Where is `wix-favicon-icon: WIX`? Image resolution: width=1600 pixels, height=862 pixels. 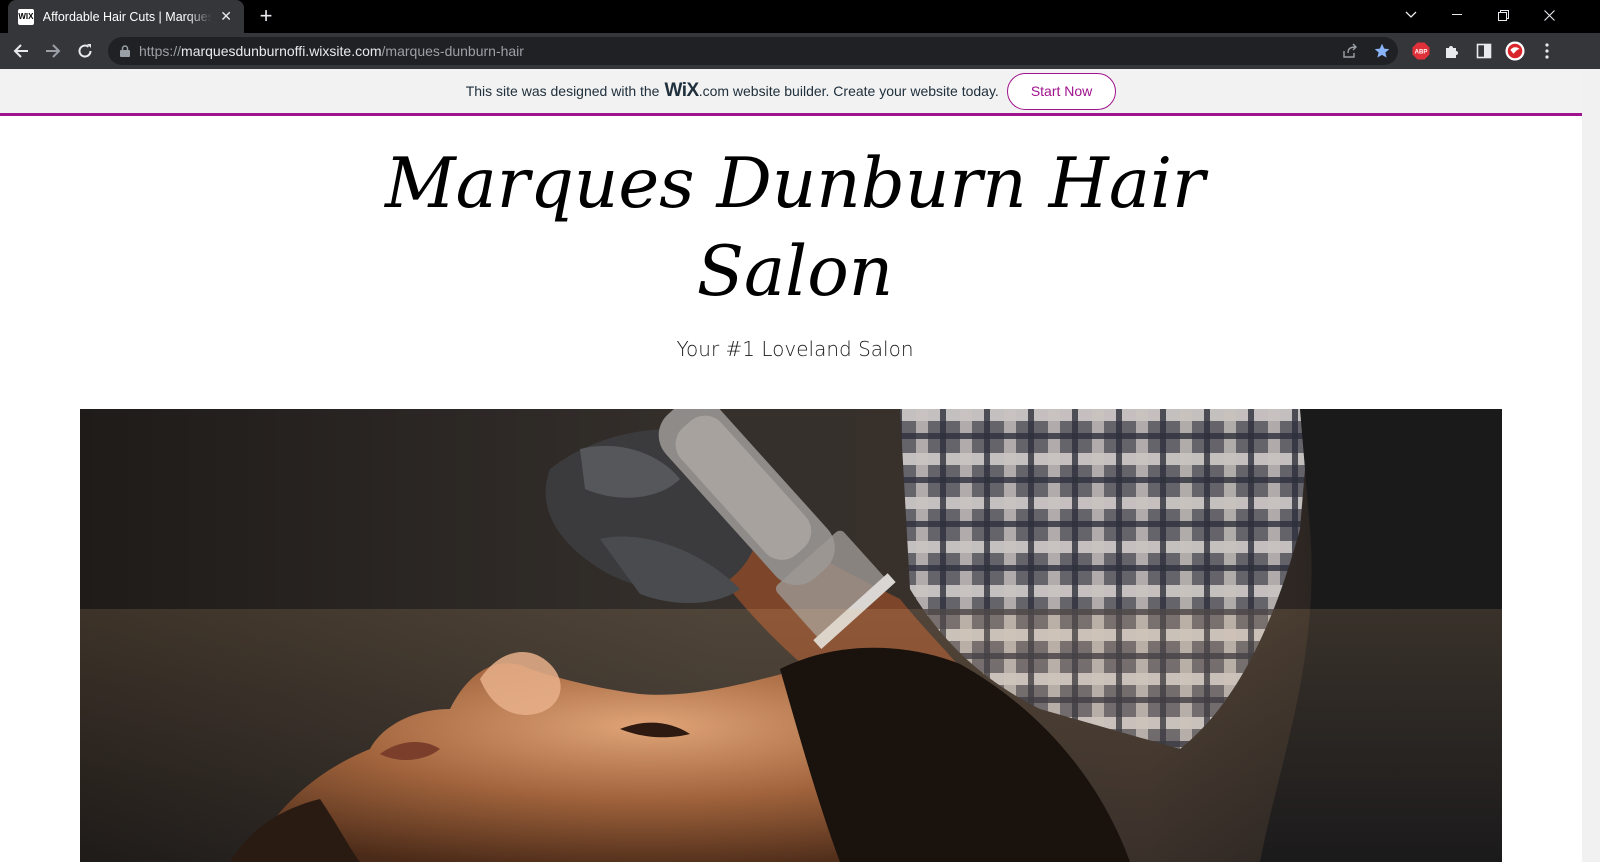 wix-favicon-icon: WIX is located at coordinates (26, 16).